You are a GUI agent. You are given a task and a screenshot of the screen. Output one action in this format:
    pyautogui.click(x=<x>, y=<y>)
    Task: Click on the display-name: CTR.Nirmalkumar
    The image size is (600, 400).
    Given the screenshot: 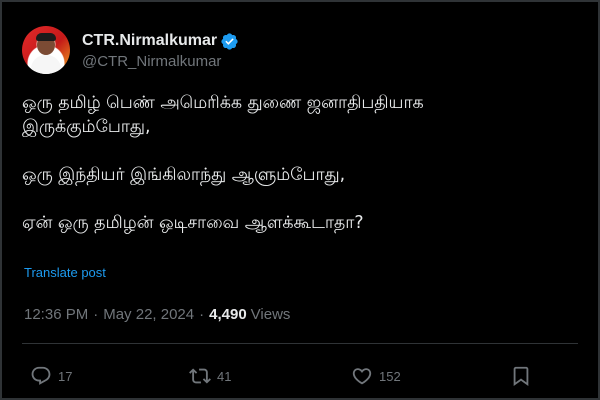 What is the action you would take?
    pyautogui.click(x=149, y=41)
    